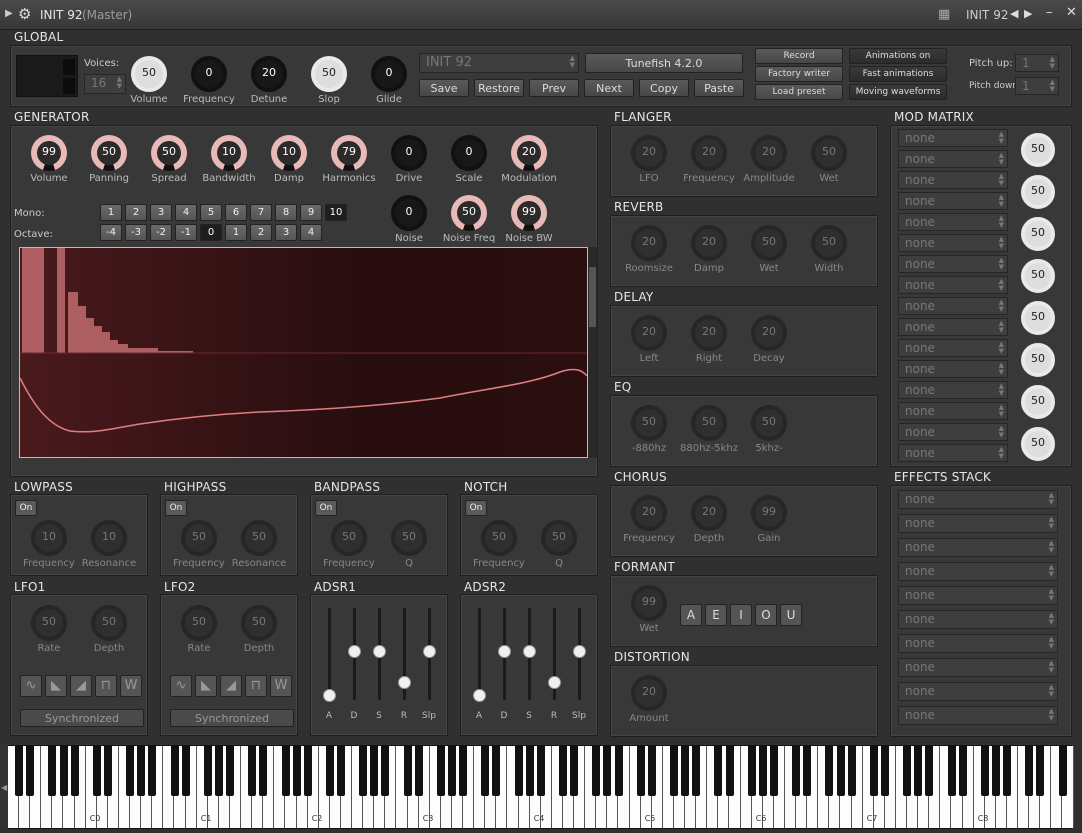  I want to click on octave-0-4-button: 0, so click(211, 232).